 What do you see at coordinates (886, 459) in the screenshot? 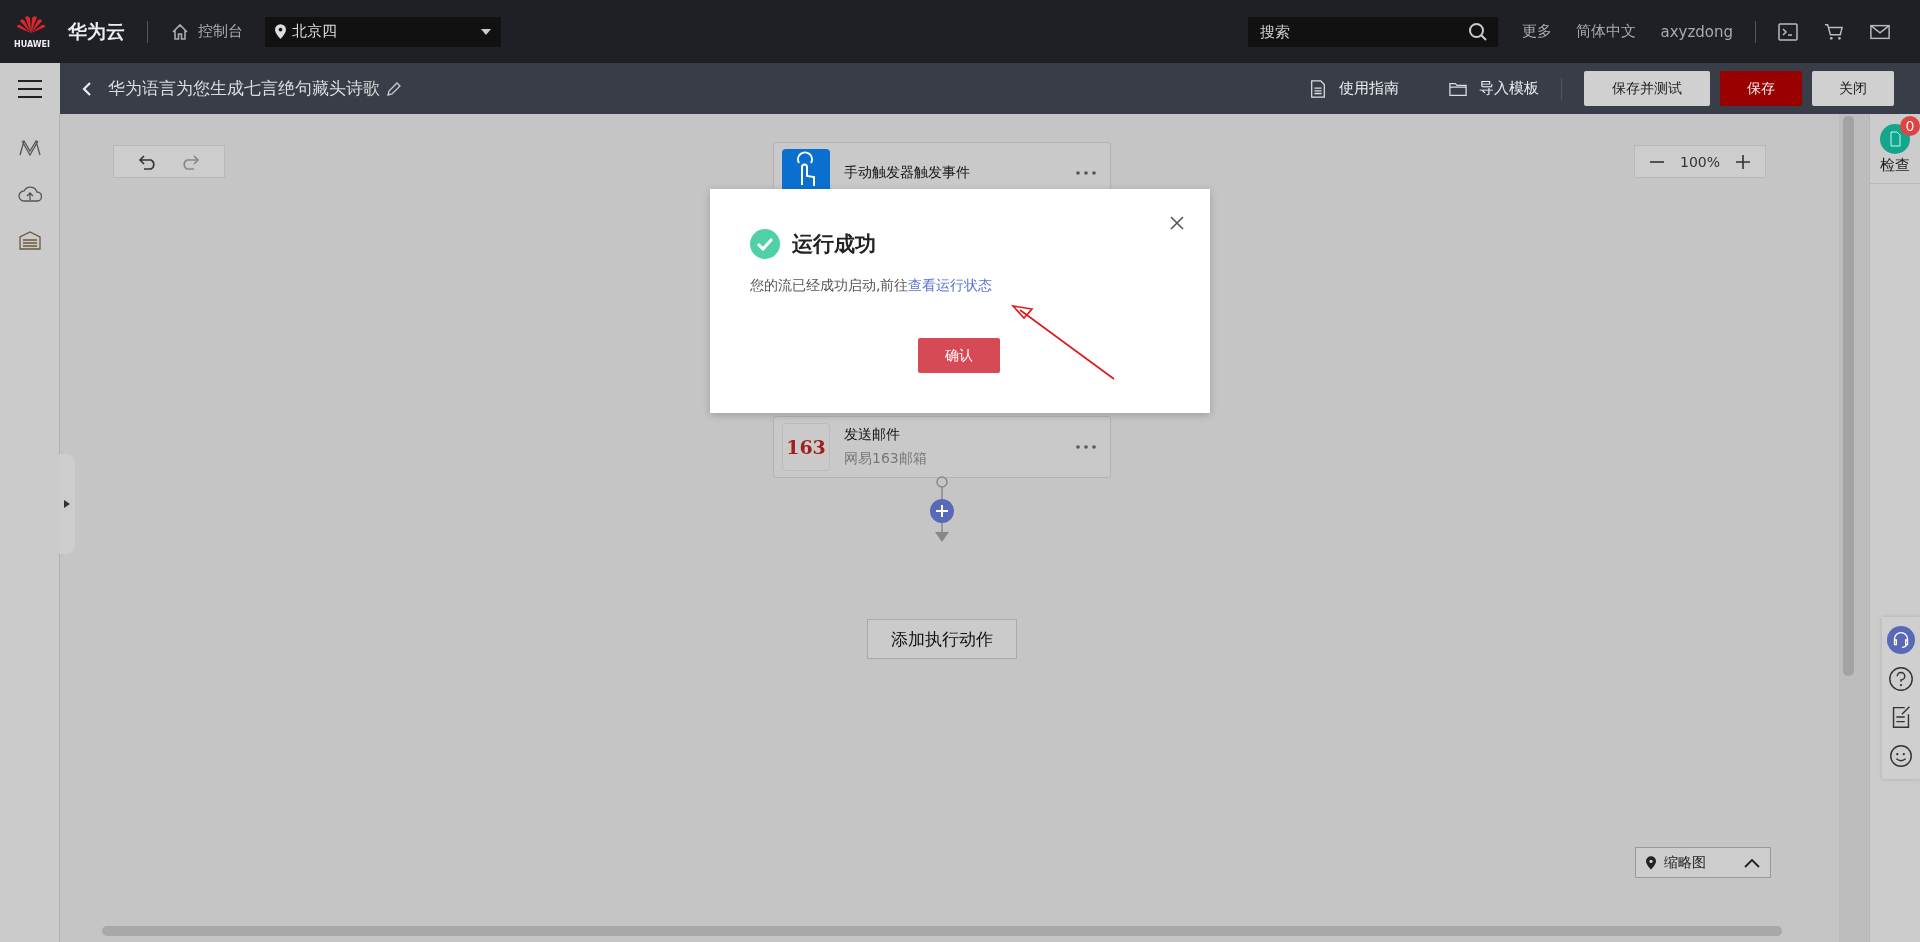
I see `node-subtitle: 网易163邮箱` at bounding box center [886, 459].